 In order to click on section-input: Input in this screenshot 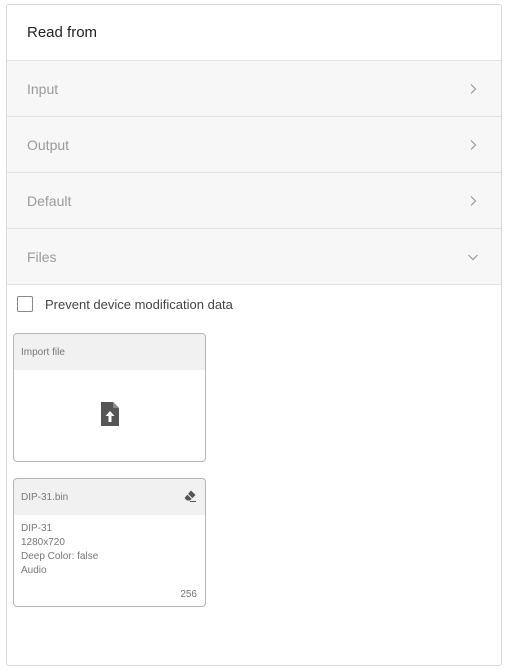, I will do `click(254, 89)`.